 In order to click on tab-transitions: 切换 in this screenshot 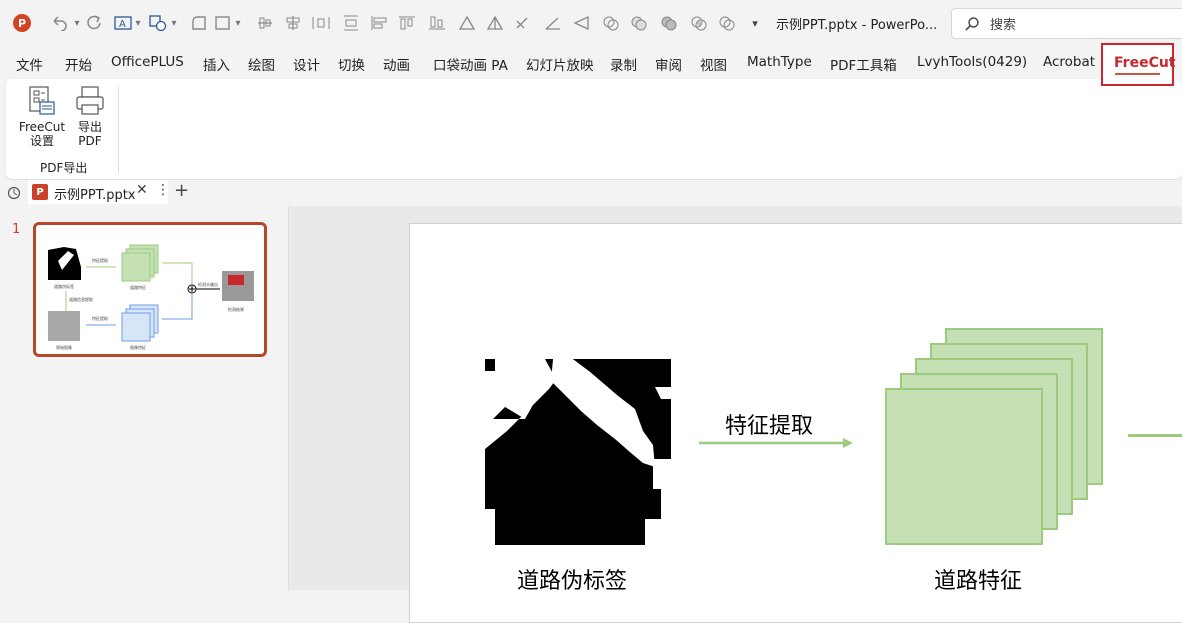, I will do `click(351, 64)`.